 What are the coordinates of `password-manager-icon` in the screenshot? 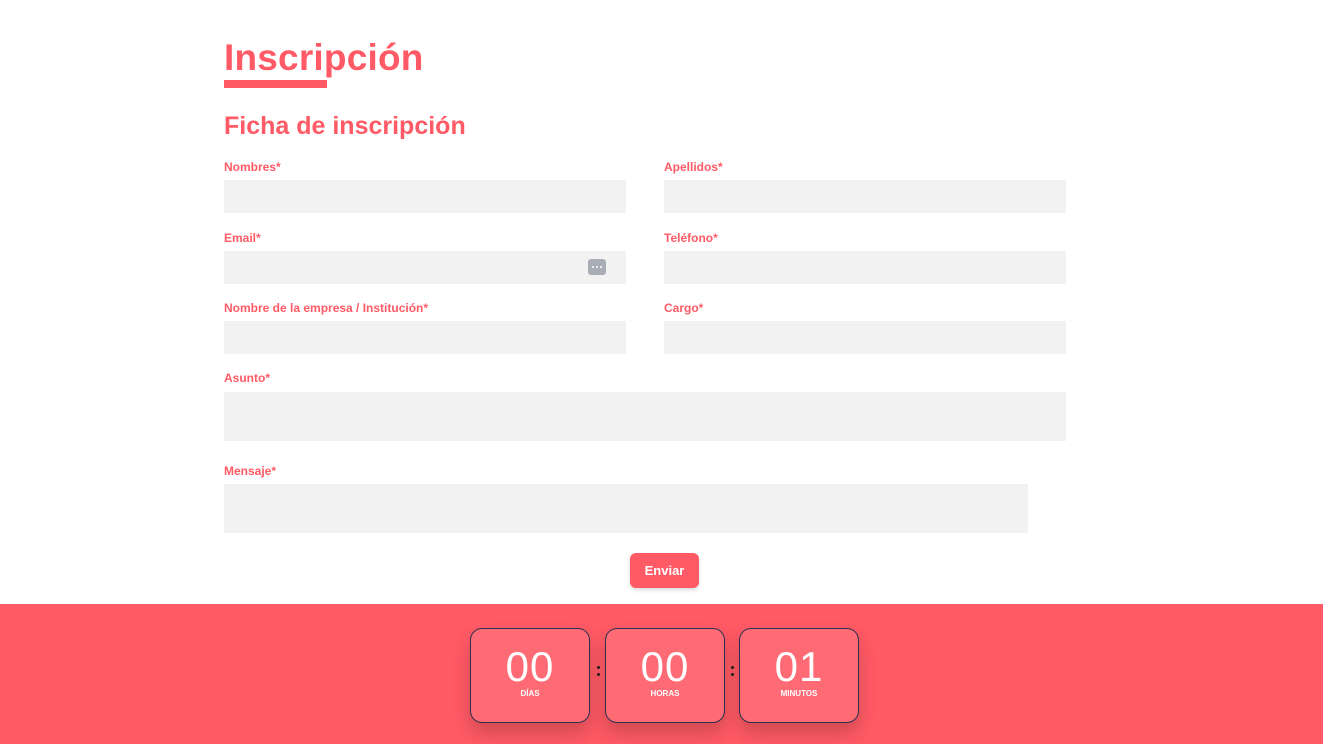 It's located at (597, 267).